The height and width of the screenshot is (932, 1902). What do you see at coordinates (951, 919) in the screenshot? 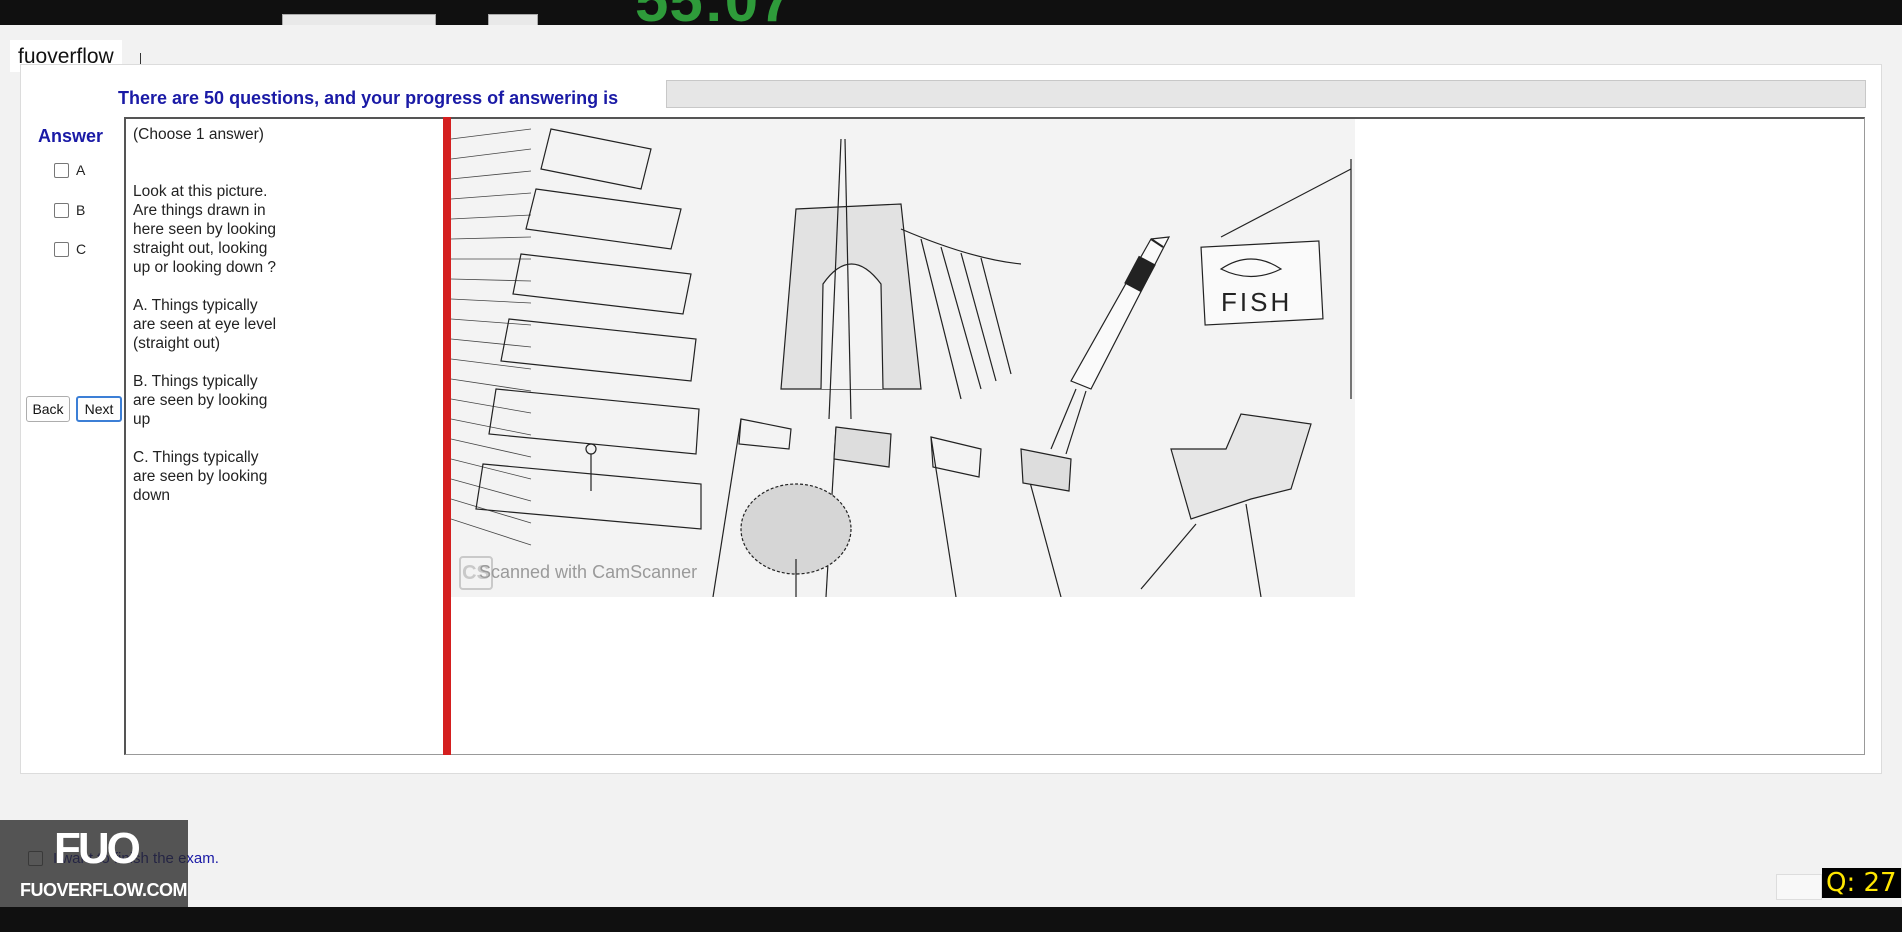
I see `bottom-black-bar` at bounding box center [951, 919].